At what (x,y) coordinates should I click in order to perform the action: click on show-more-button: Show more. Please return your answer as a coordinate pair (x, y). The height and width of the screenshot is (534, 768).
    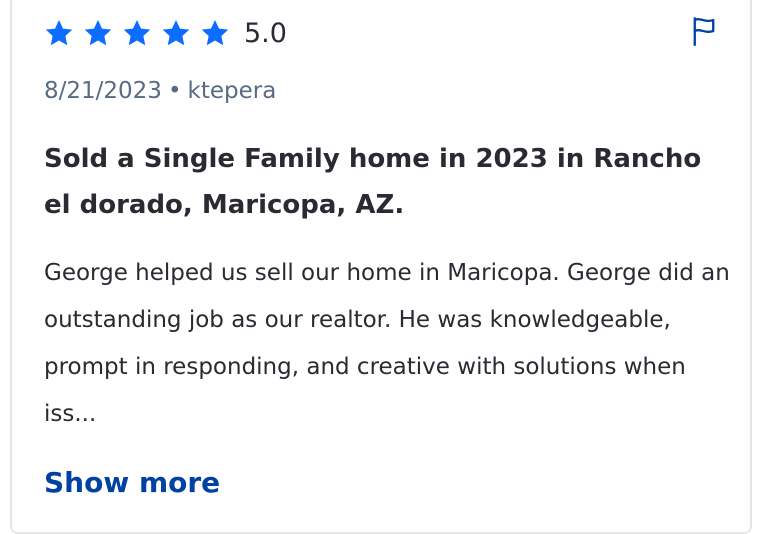
    Looking at the image, I should click on (132, 483).